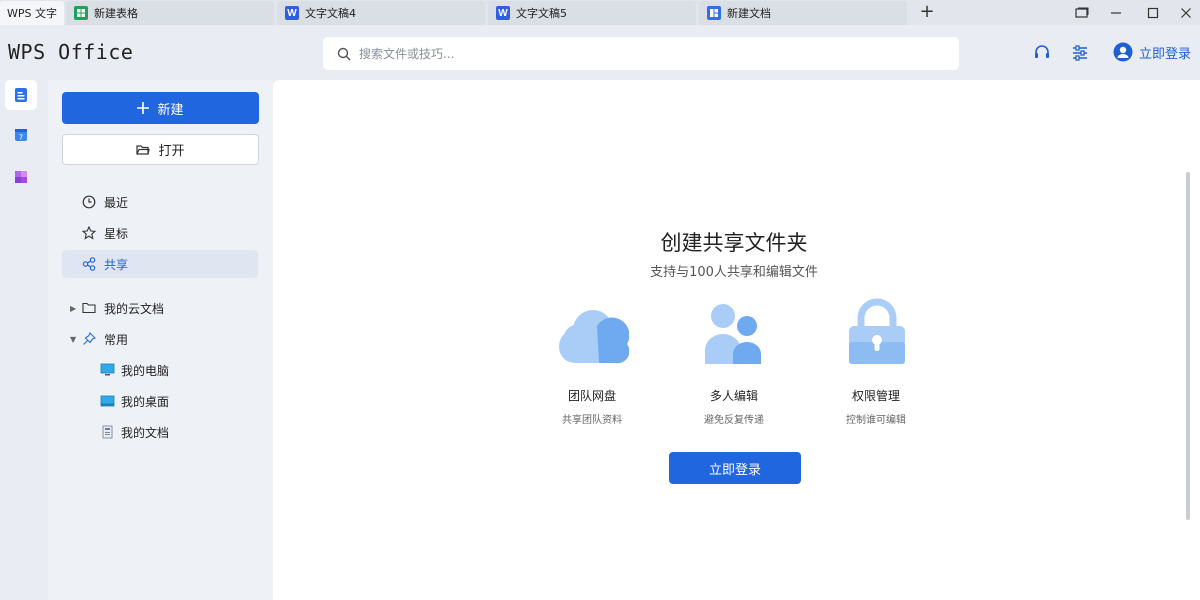 This screenshot has height=600, width=1200. What do you see at coordinates (592, 13) in the screenshot?
I see `tab-document-5: W 文字文稿5` at bounding box center [592, 13].